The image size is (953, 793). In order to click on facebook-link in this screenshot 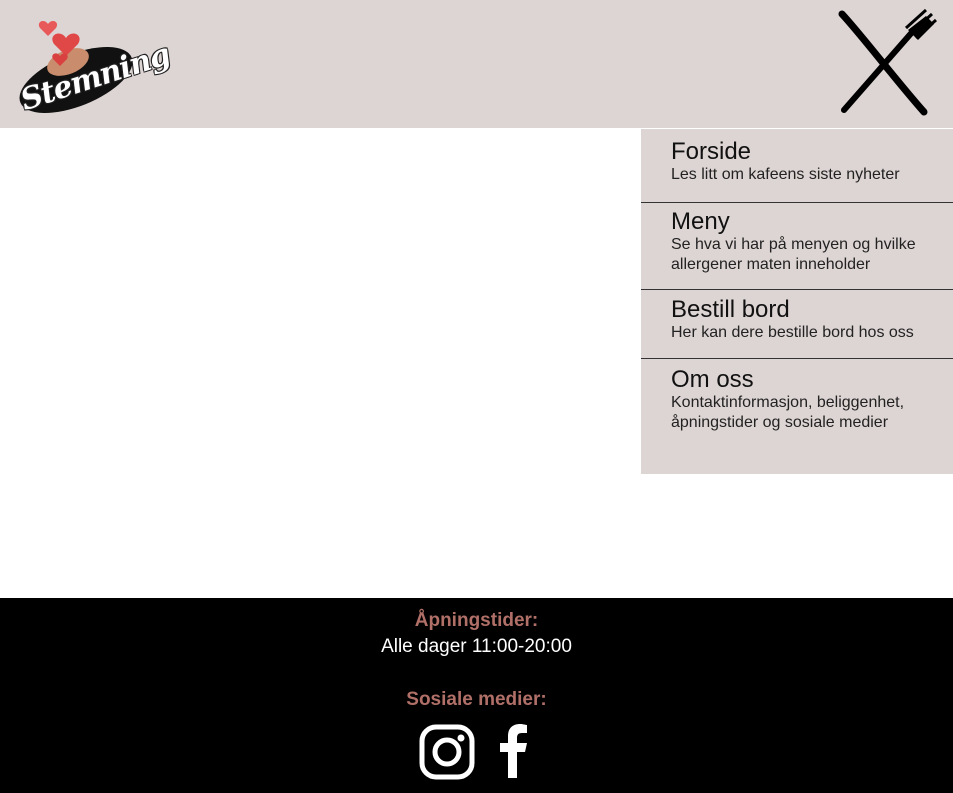, I will do `click(521, 752)`.